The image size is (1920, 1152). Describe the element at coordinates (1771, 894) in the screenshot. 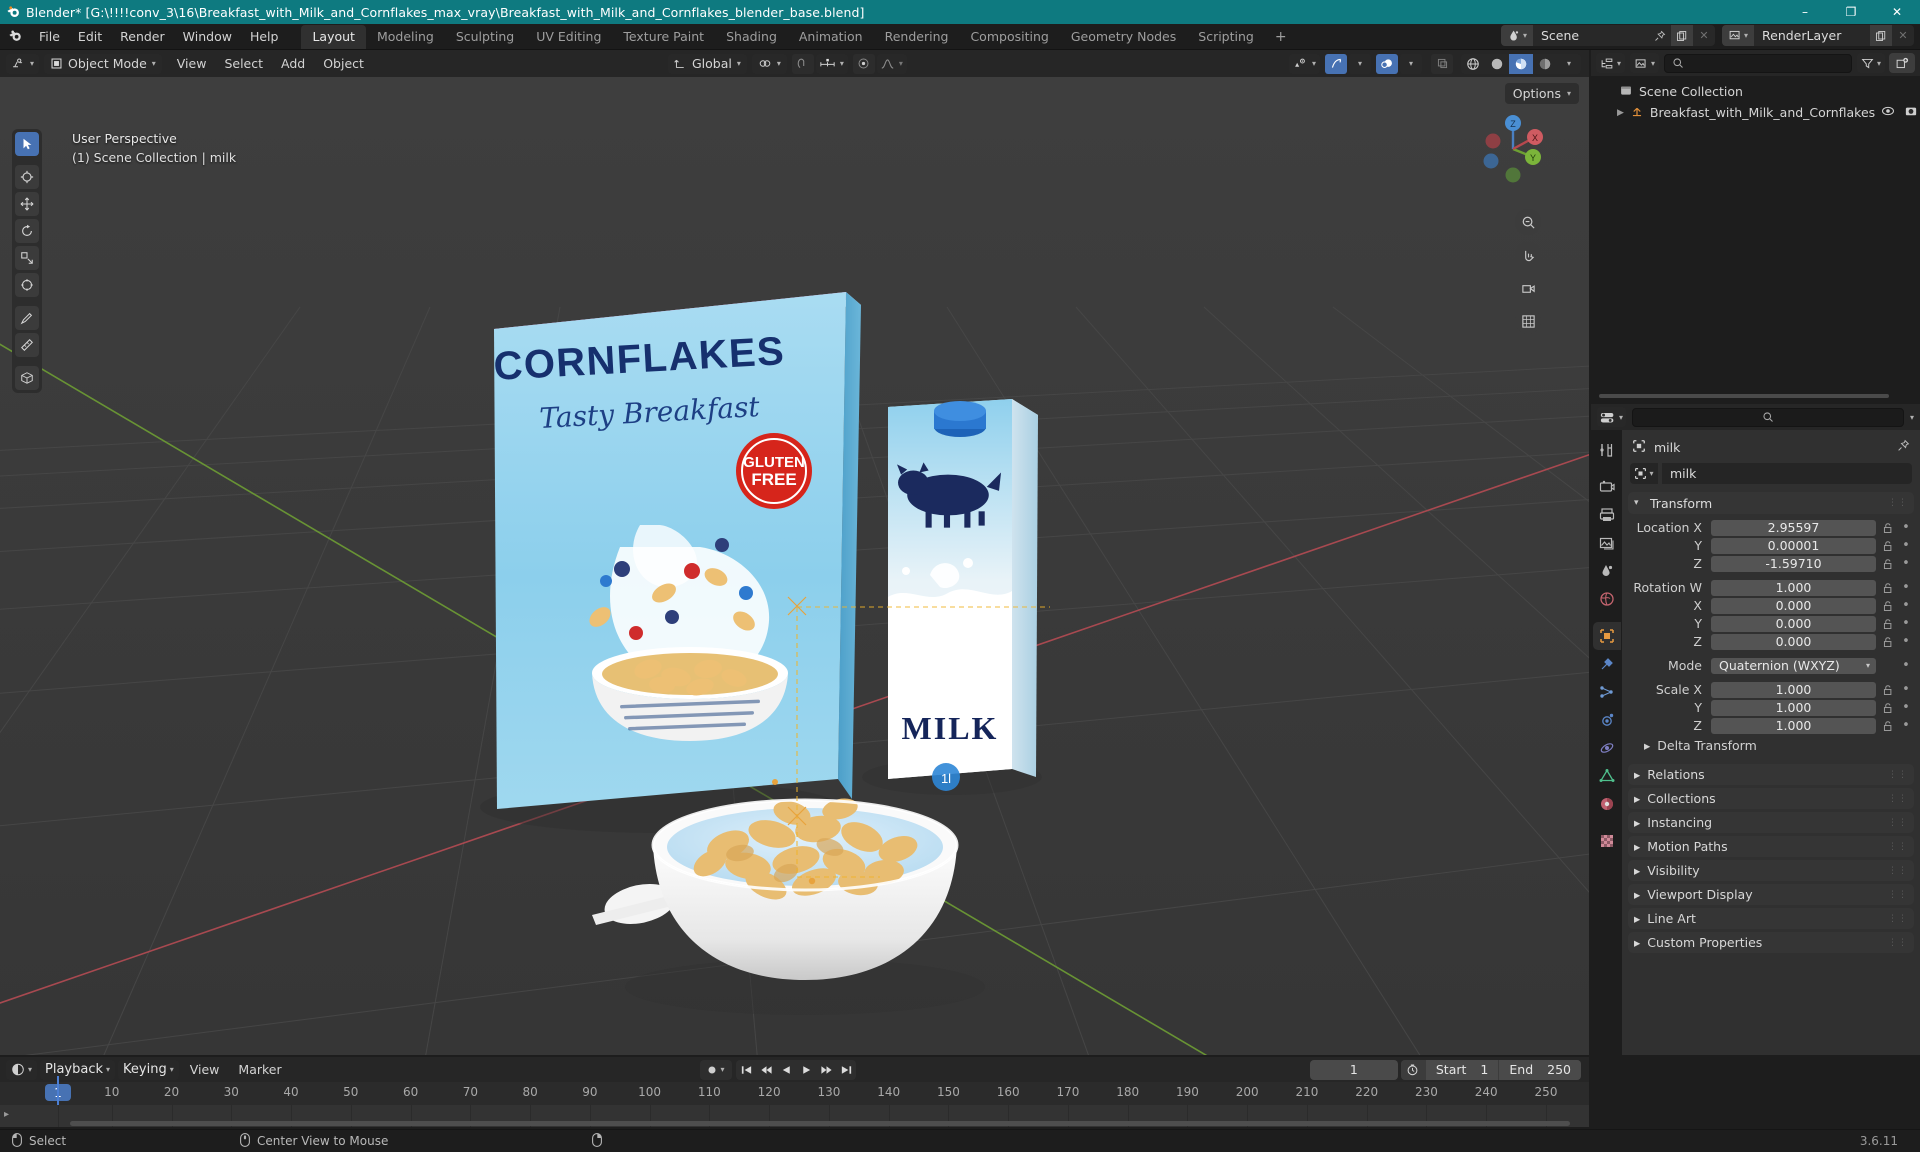

I see `panel-viewport-display: ▸ Viewport Display ⋮⋮` at that location.